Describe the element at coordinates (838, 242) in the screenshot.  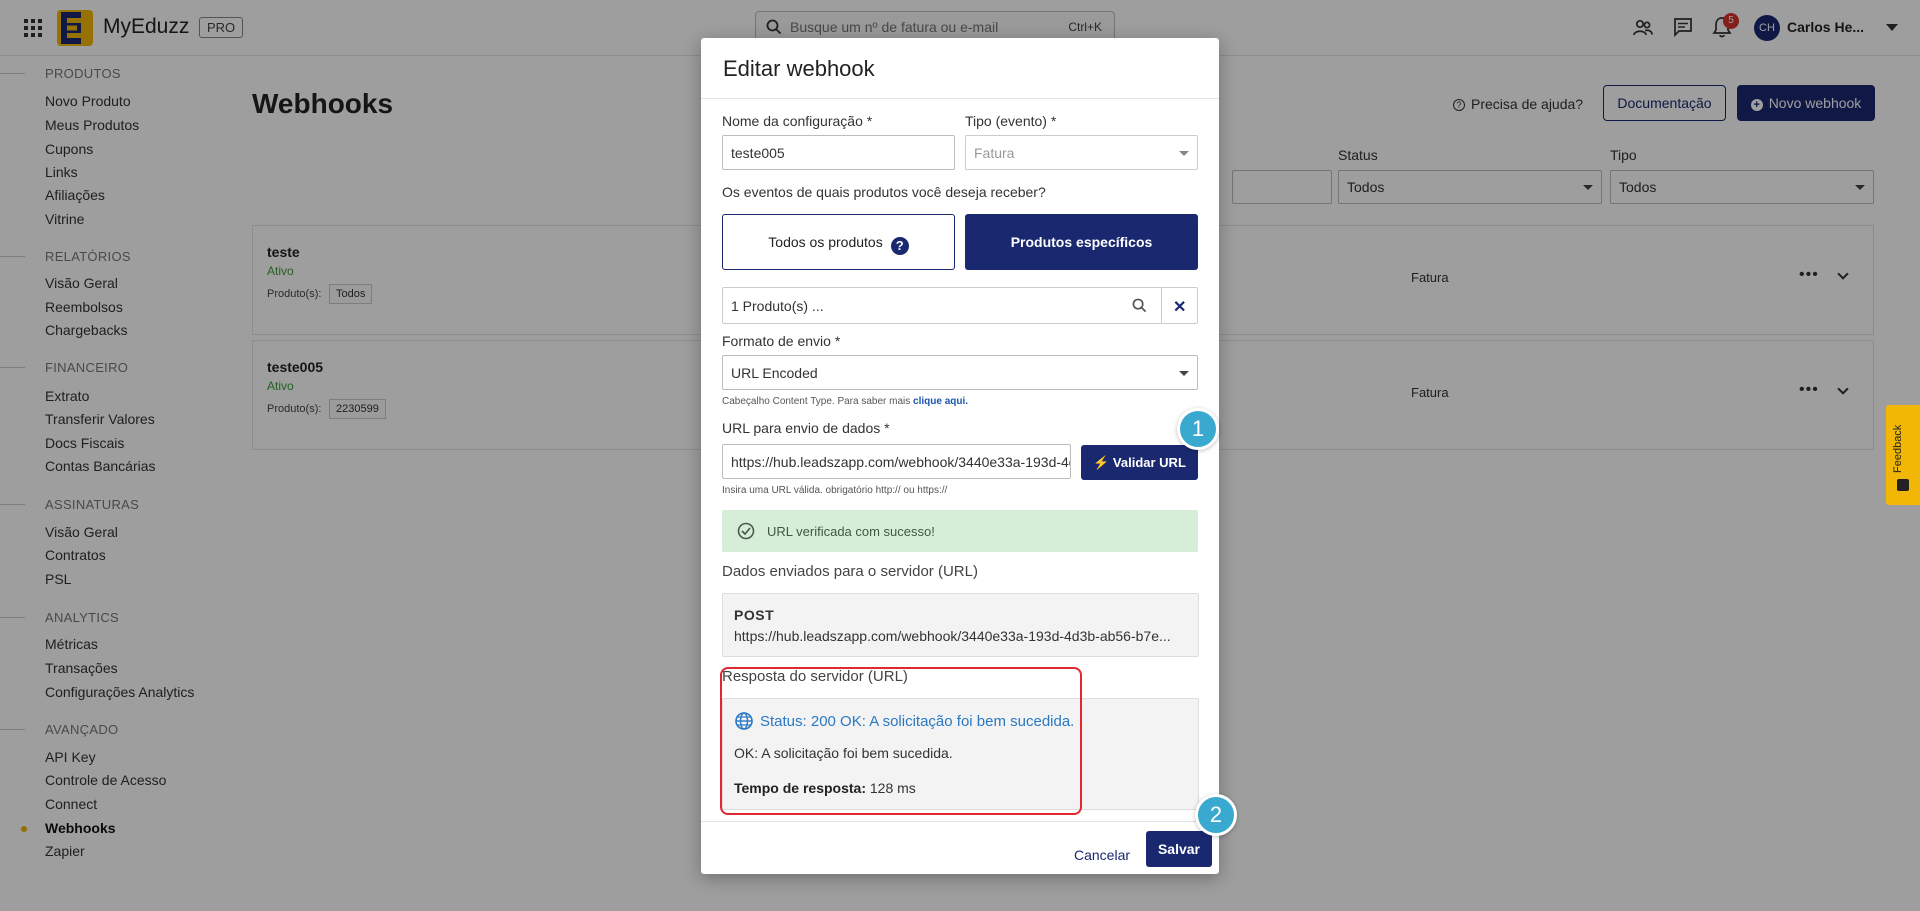
I see `all-products-option: Todos os produtos?` at that location.